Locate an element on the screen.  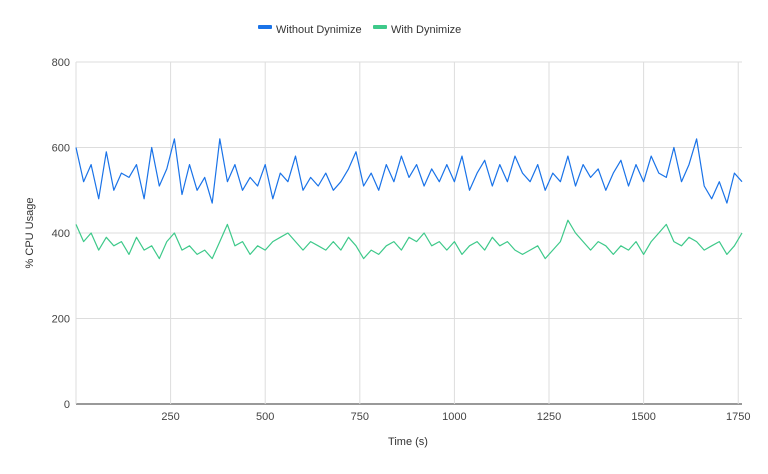
legend-swatch-with-dynimize is located at coordinates (380, 27).